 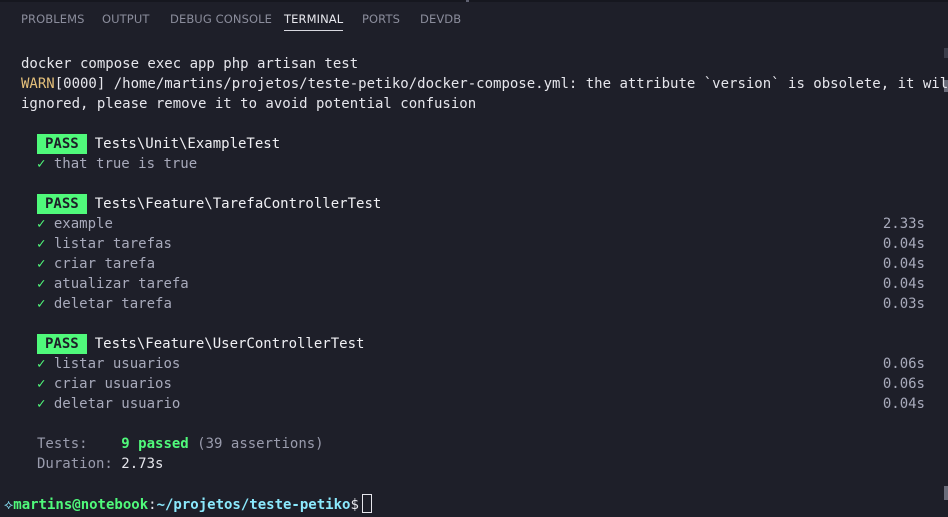 I want to click on summary-tests: Tests: 9 passed (39 assertions), so click(x=180, y=444).